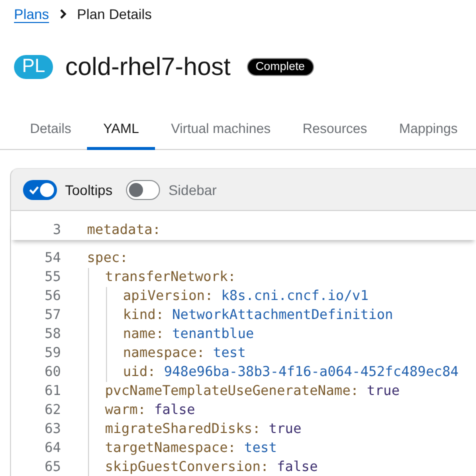 This screenshot has width=476, height=476. Describe the element at coordinates (428, 129) in the screenshot. I see `tab: Mappings` at that location.